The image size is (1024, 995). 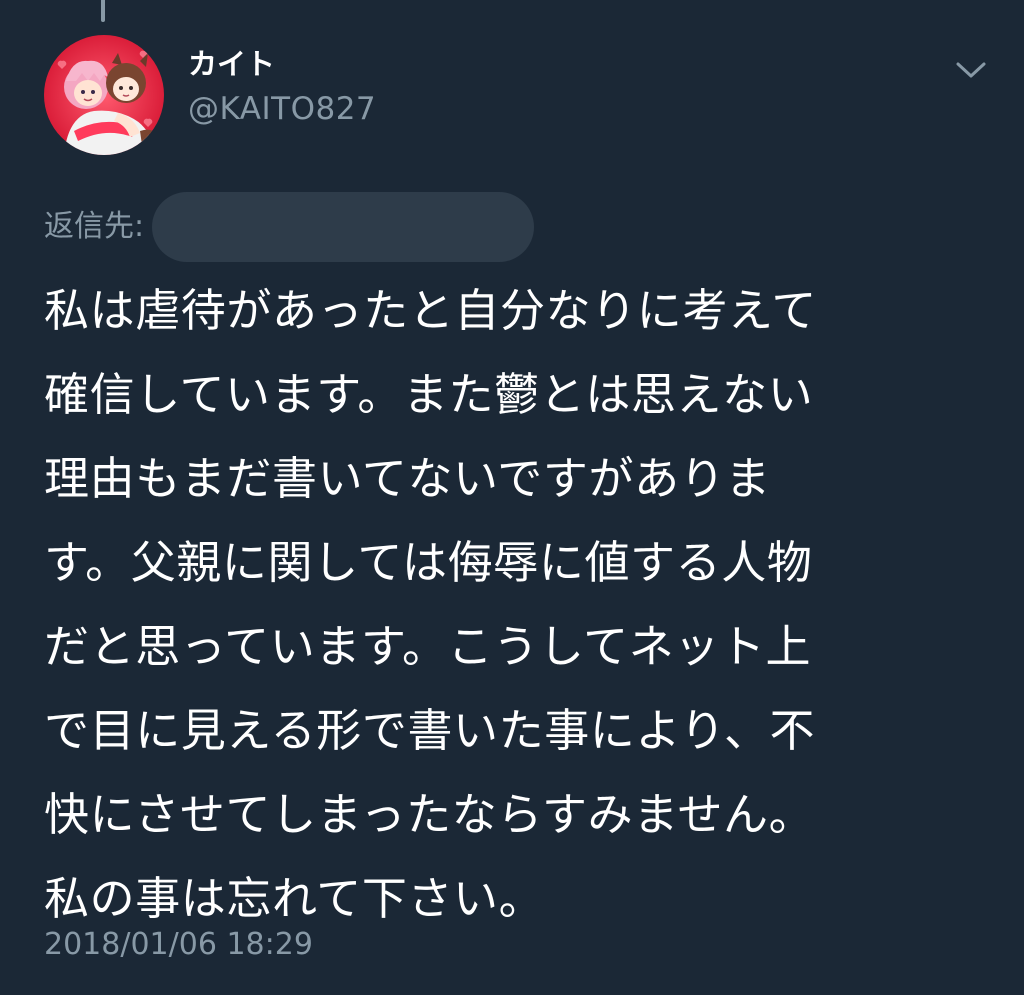 I want to click on reply-context: 返信先:, so click(x=289, y=227).